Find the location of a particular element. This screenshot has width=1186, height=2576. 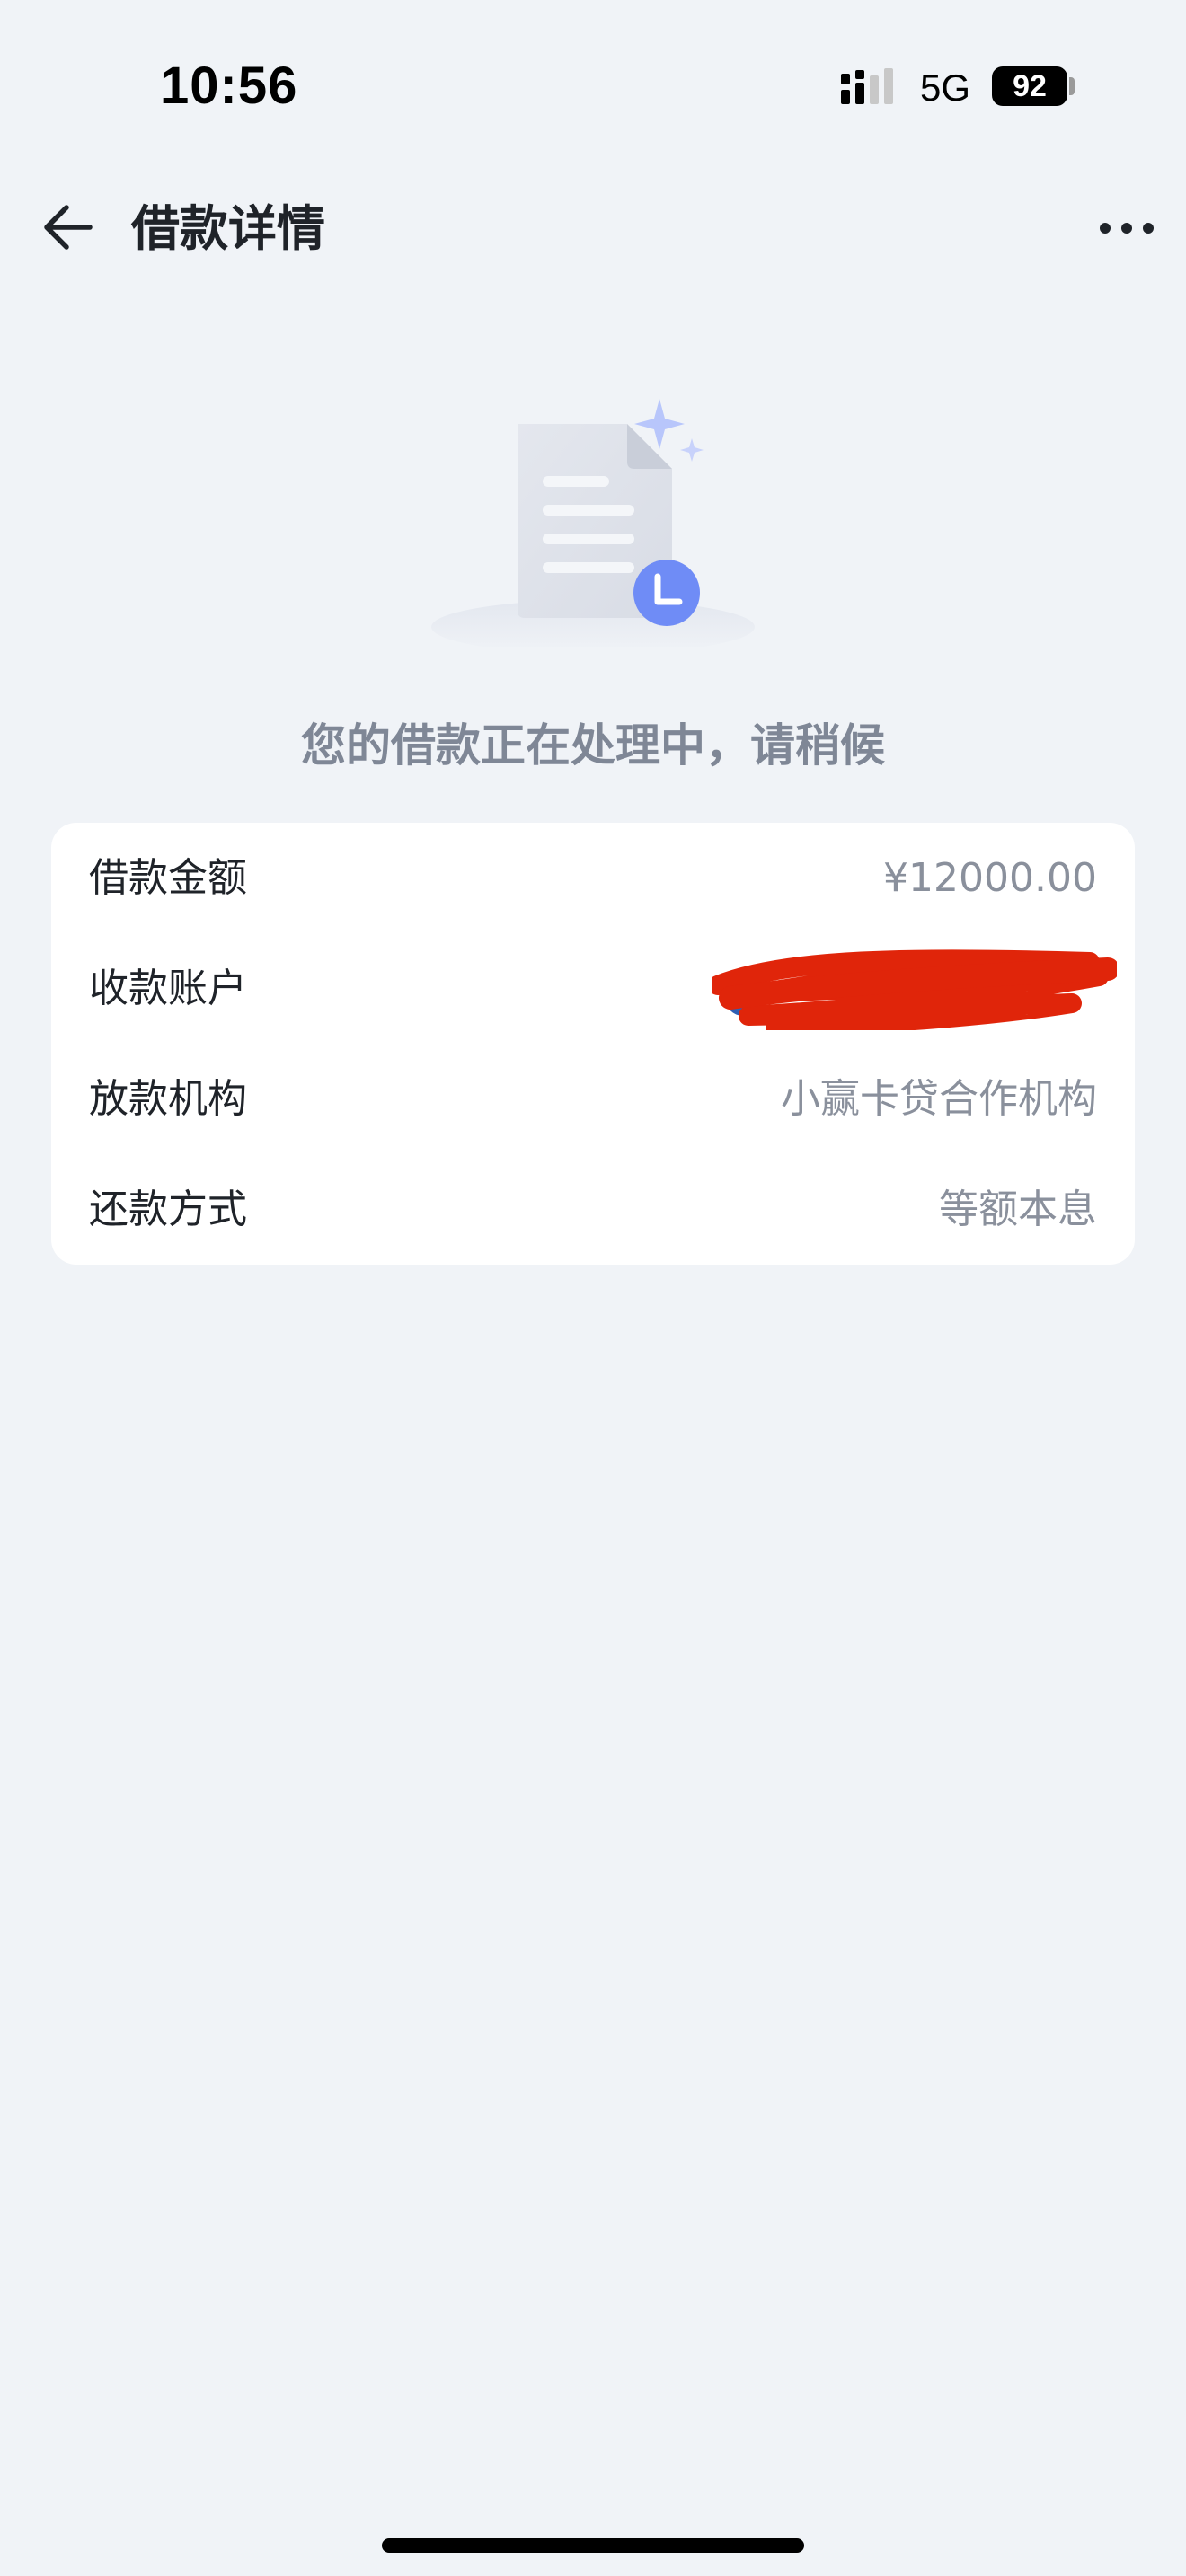

row-label: 还款方式 is located at coordinates (168, 1209).